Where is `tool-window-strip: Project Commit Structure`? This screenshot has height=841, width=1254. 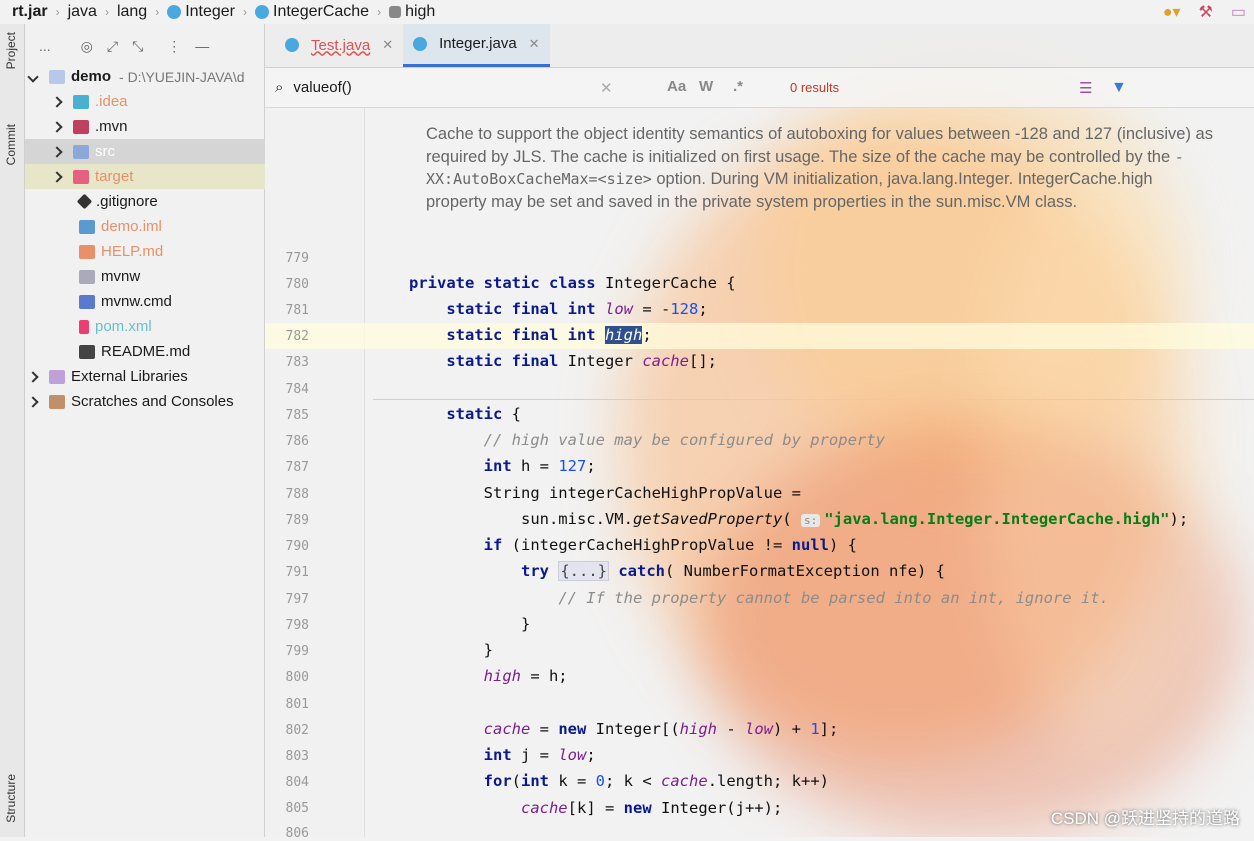
tool-window-strip: Project Commit Structure is located at coordinates (12, 430).